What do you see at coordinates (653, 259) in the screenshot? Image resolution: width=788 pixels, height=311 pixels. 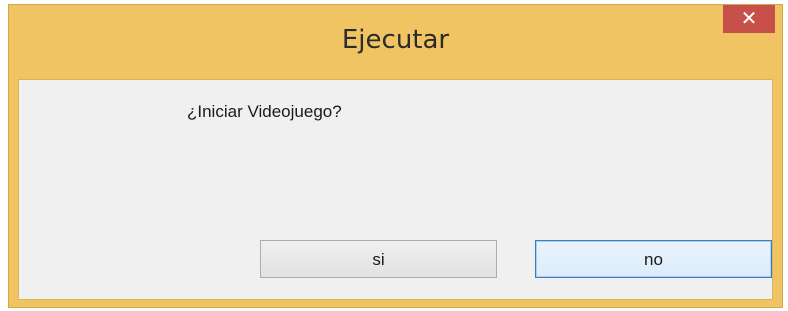 I see `no-button: no` at bounding box center [653, 259].